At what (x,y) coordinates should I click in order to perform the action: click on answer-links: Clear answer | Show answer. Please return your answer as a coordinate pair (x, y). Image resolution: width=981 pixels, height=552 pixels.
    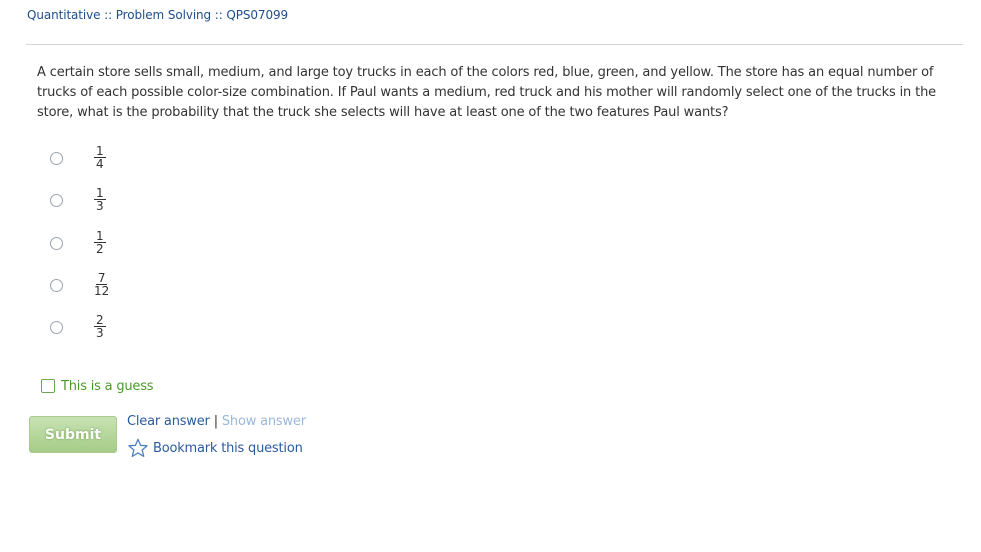
    Looking at the image, I should click on (216, 421).